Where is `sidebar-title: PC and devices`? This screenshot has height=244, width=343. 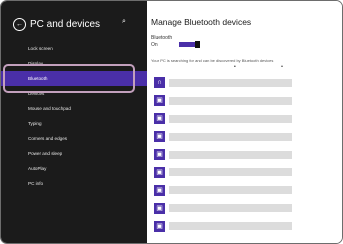 sidebar-title: PC and devices is located at coordinates (65, 24).